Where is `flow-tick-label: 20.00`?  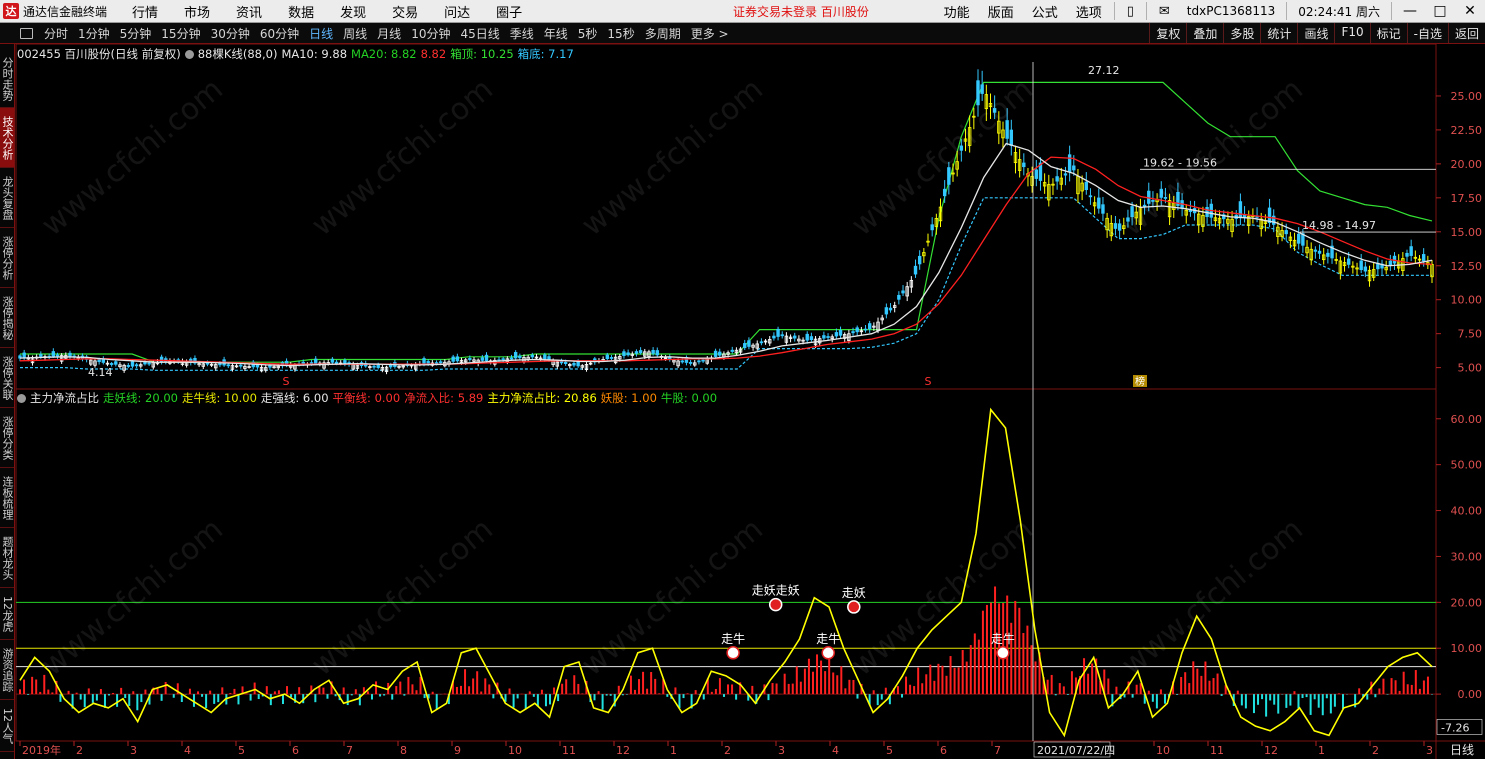 flow-tick-label: 20.00 is located at coordinates (1467, 602).